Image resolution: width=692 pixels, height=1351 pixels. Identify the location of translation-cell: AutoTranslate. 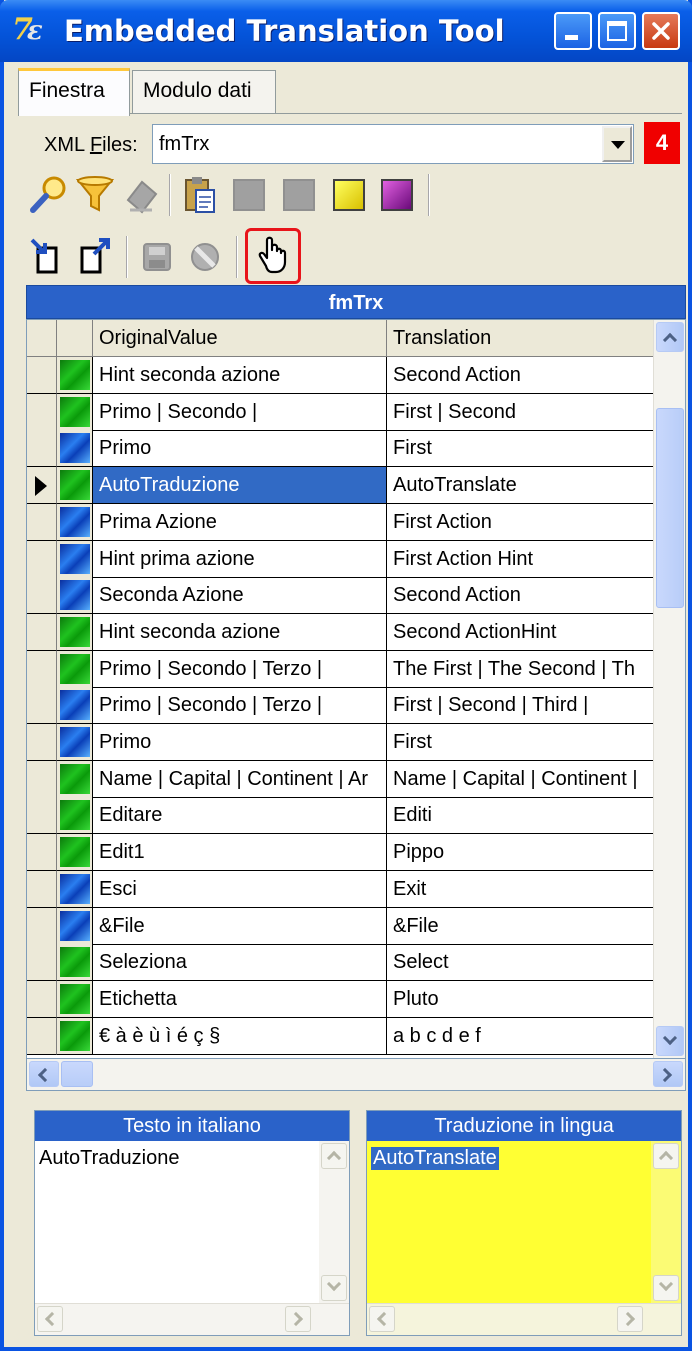
(520, 486).